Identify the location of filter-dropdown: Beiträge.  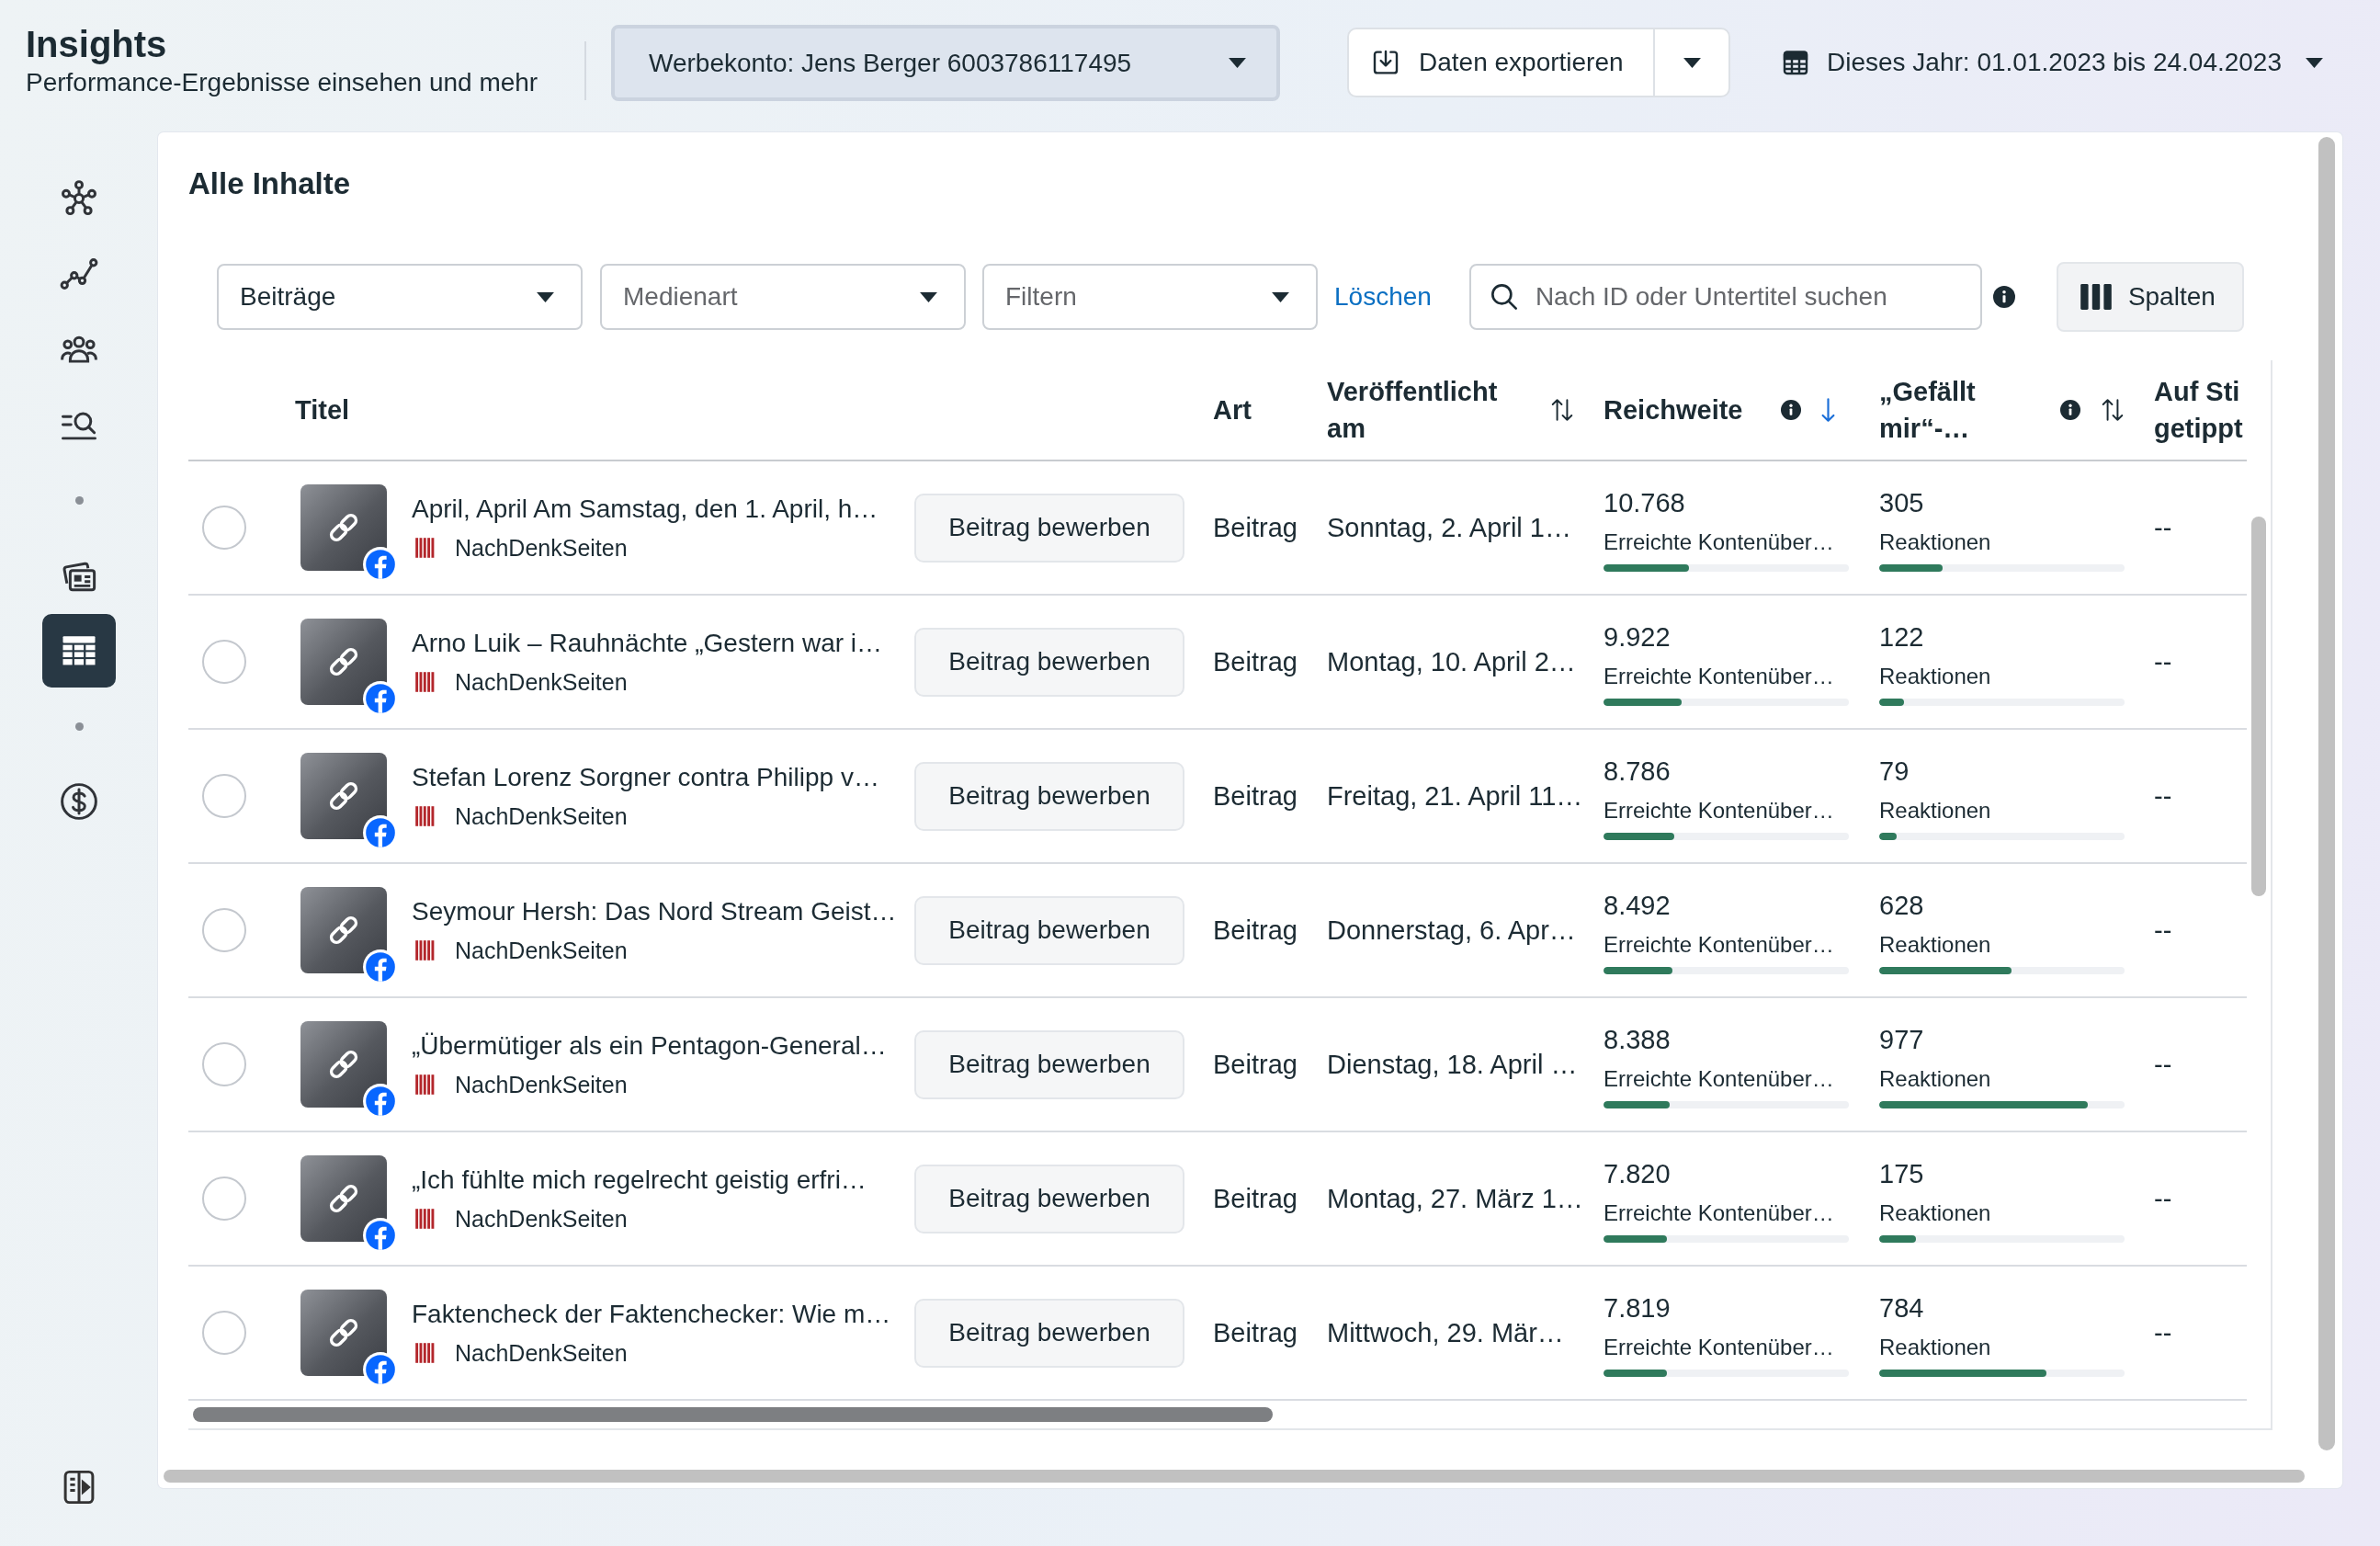
(400, 297).